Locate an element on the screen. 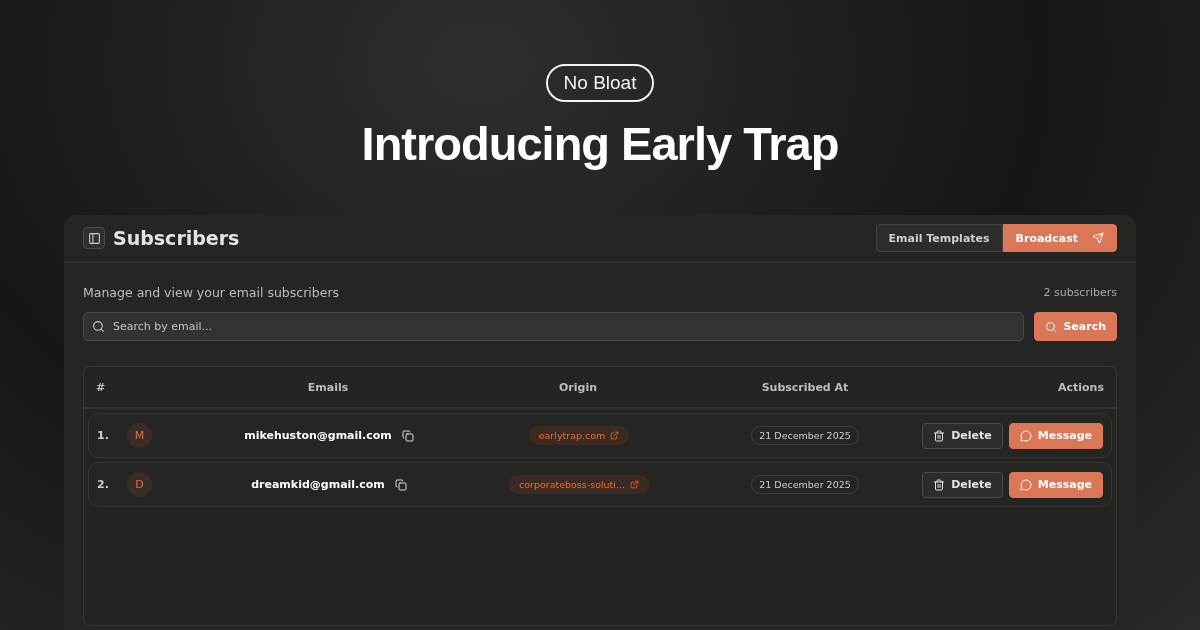 This screenshot has height=630, width=1200. row-number: 1. is located at coordinates (103, 435).